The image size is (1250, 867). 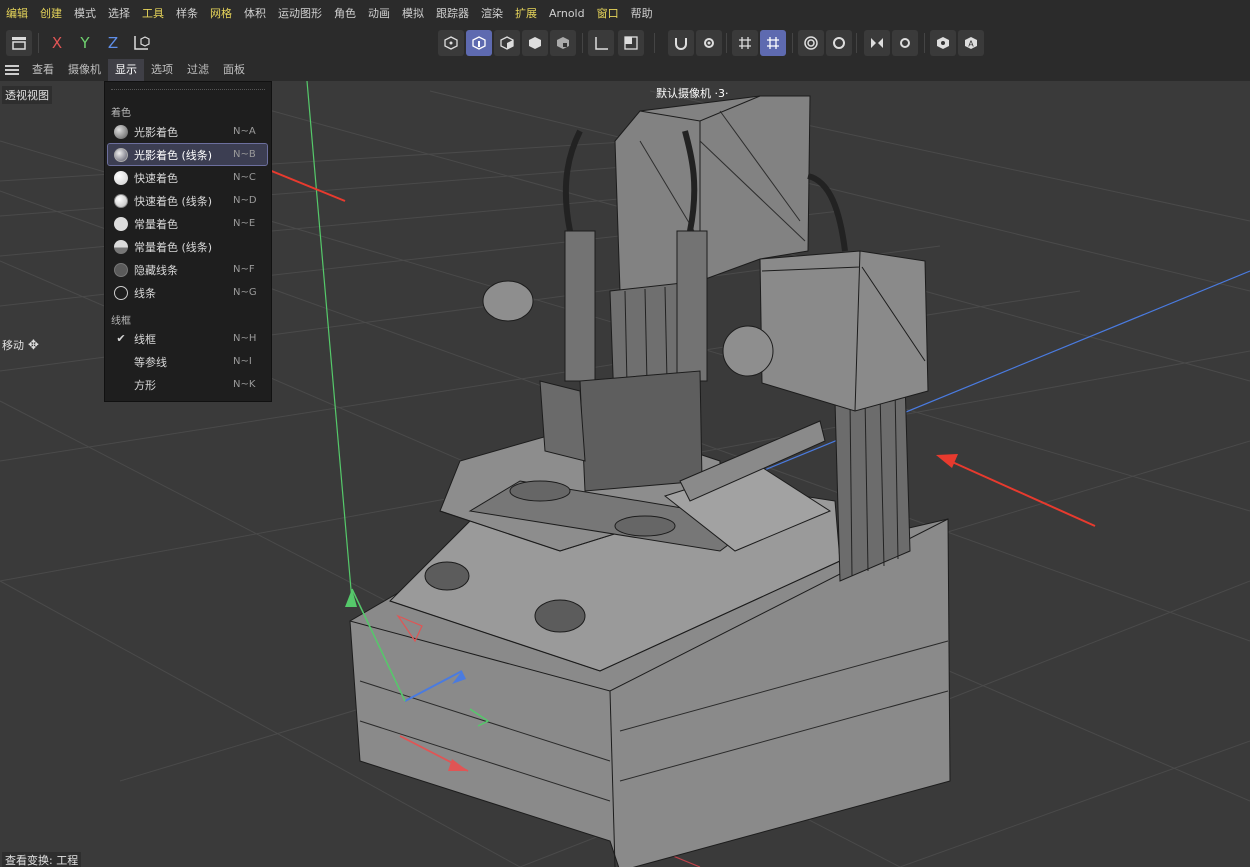 I want to click on constant-shading-icon, so click(x=121, y=223).